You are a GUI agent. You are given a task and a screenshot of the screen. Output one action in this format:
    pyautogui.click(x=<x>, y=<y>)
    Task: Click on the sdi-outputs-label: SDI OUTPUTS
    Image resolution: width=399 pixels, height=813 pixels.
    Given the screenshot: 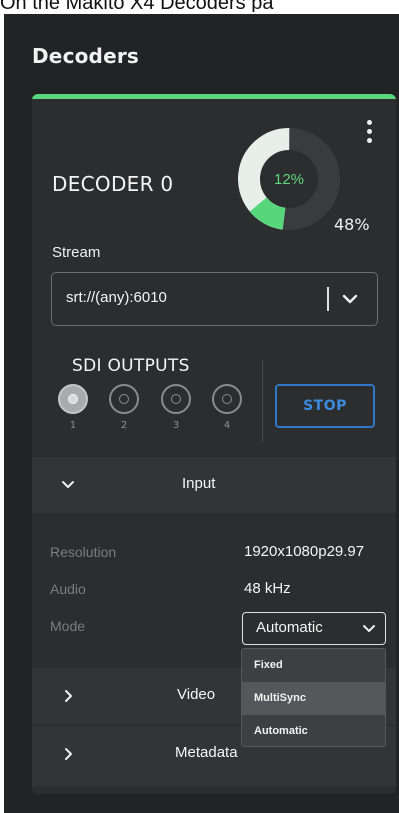 What is the action you would take?
    pyautogui.click(x=131, y=366)
    